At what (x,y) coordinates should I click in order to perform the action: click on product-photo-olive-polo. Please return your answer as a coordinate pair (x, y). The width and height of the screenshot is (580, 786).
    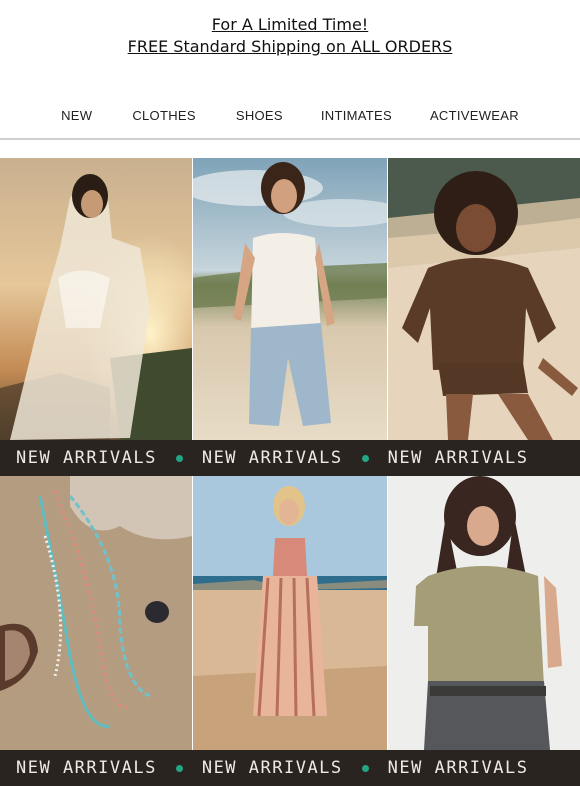
    Looking at the image, I should click on (484, 613).